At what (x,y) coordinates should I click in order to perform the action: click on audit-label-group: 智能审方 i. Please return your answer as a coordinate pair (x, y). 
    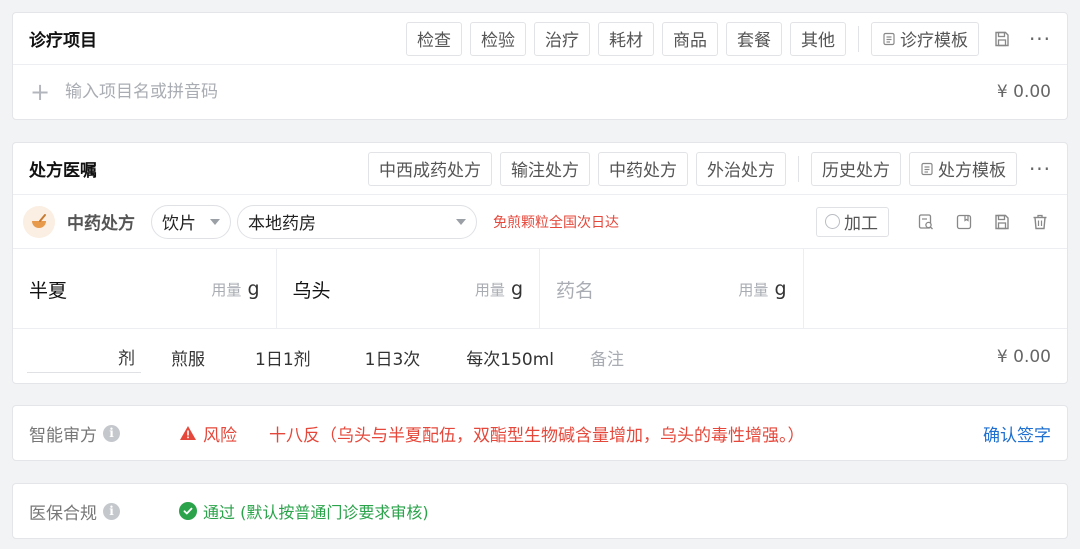
    Looking at the image, I should click on (104, 433).